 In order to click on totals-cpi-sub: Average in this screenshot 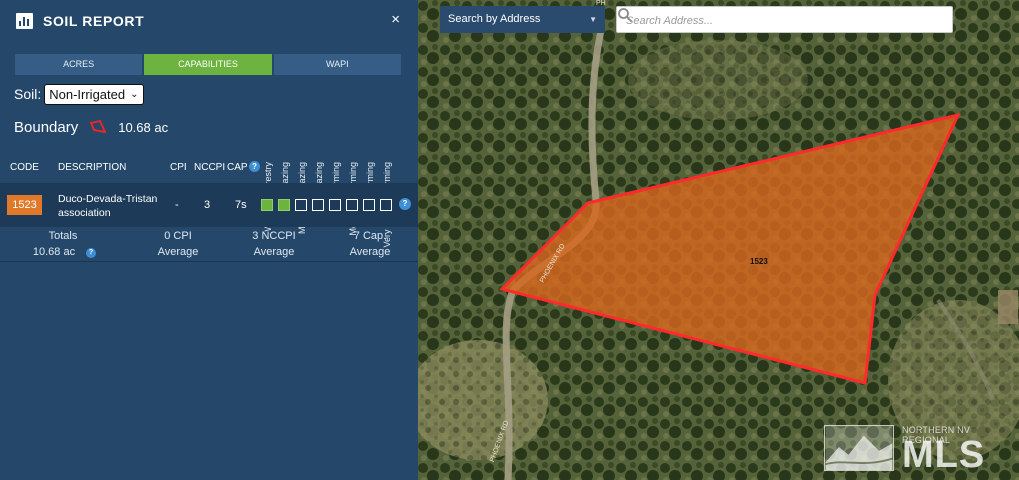, I will do `click(178, 252)`.